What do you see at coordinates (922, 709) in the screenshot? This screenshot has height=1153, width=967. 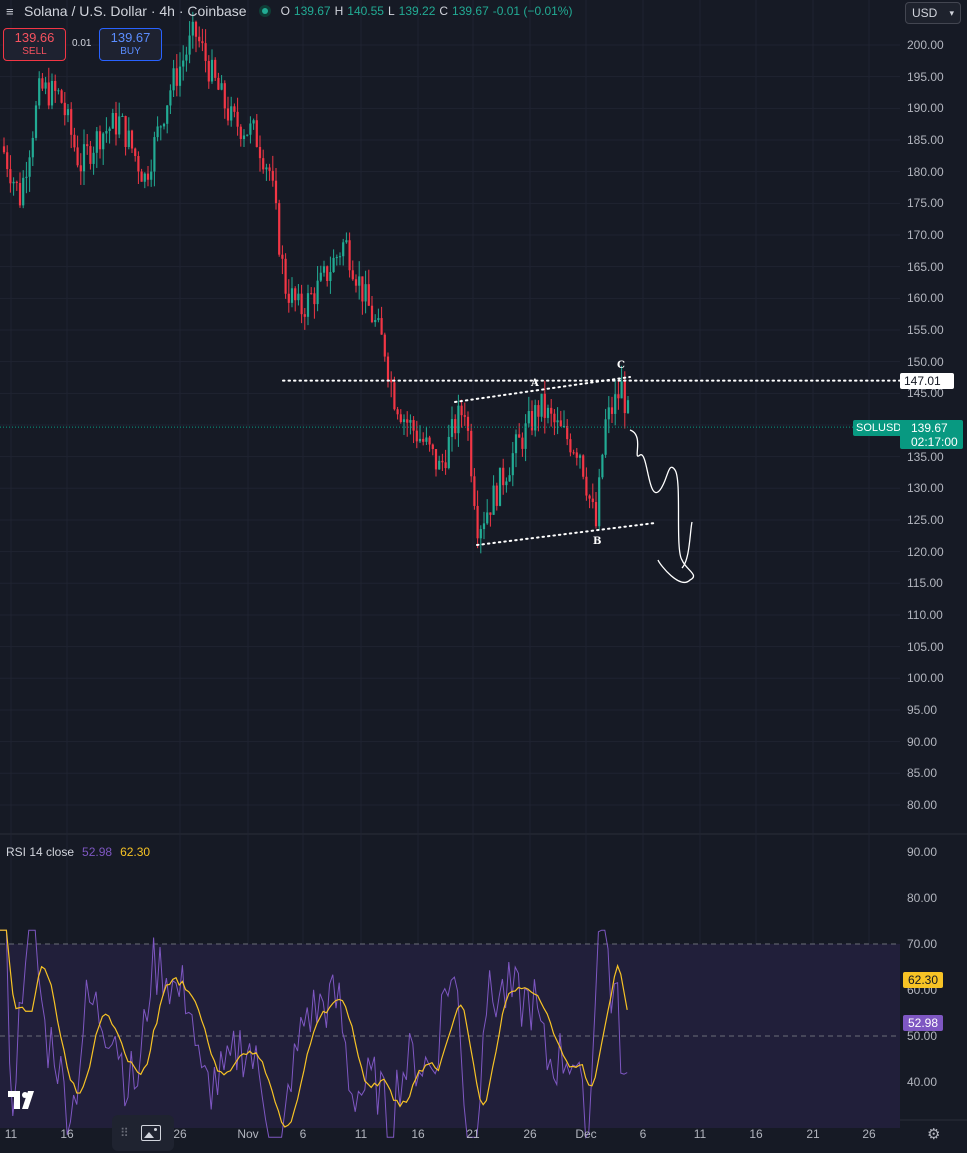 I see `price-tick-label: 95.00` at bounding box center [922, 709].